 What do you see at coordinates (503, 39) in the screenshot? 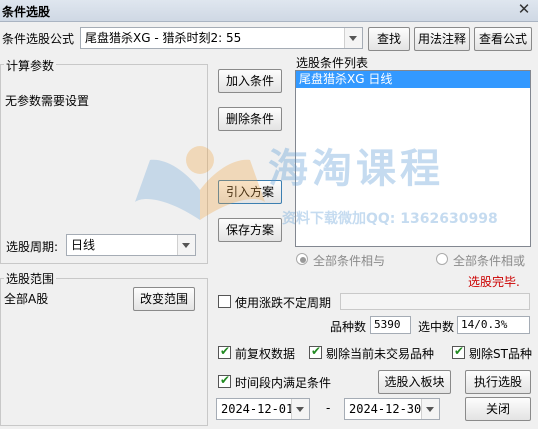
I see `view-formula-button: 查看公式` at bounding box center [503, 39].